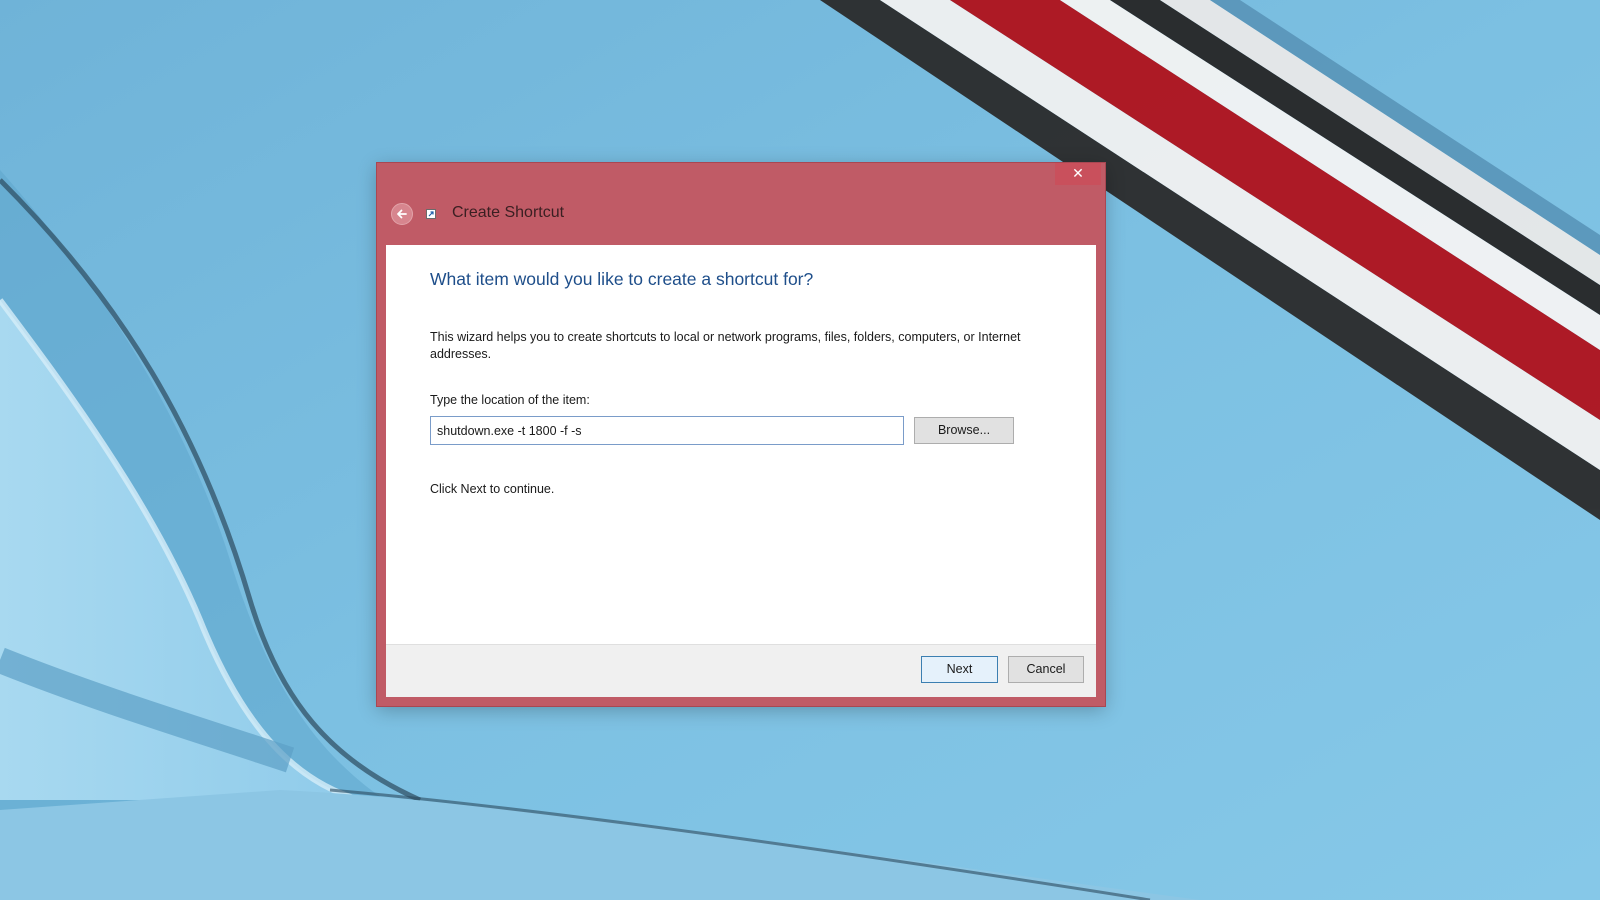 This screenshot has height=900, width=1600. Describe the element at coordinates (1046, 669) in the screenshot. I see `cancel-button: Cancel` at that location.